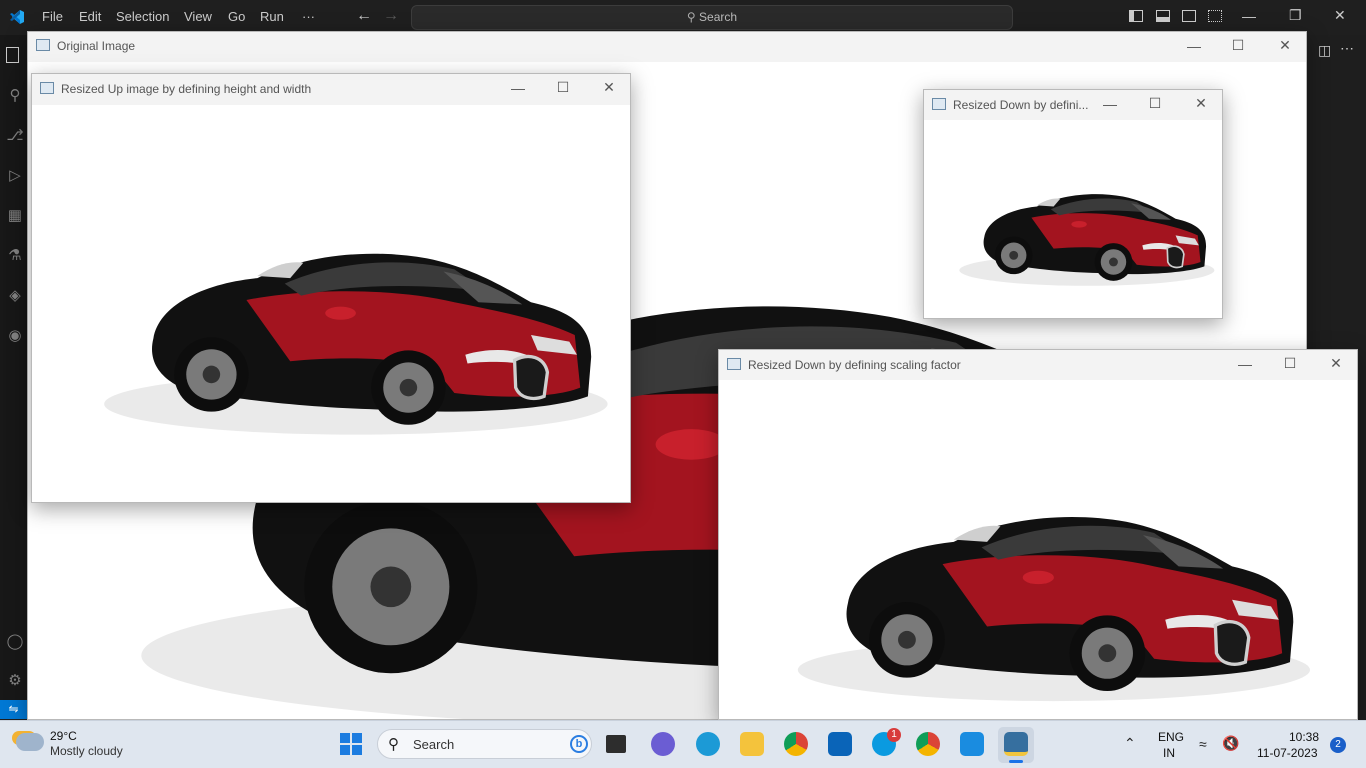 The width and height of the screenshot is (1366, 768). I want to click on menu-run: Run, so click(272, 16).